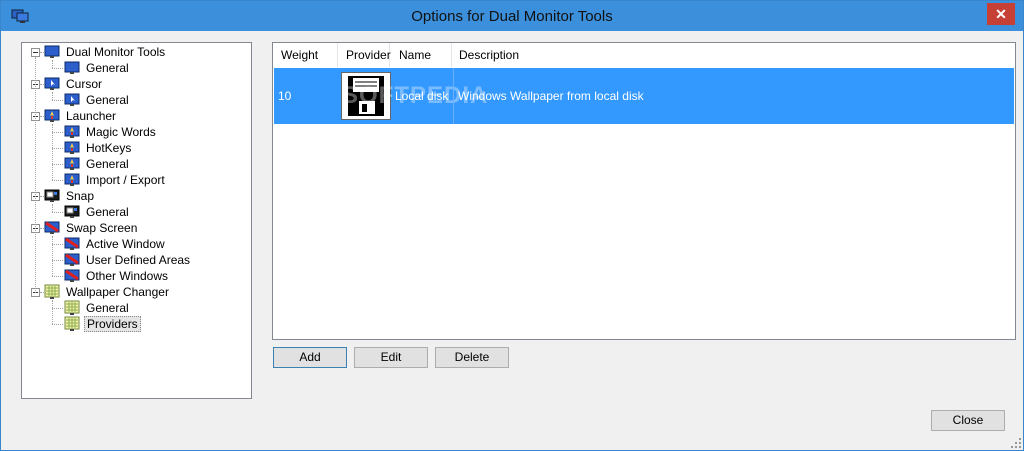 The height and width of the screenshot is (451, 1024). Describe the element at coordinates (121, 132) in the screenshot. I see `tree-node-label: Magic Words` at that location.